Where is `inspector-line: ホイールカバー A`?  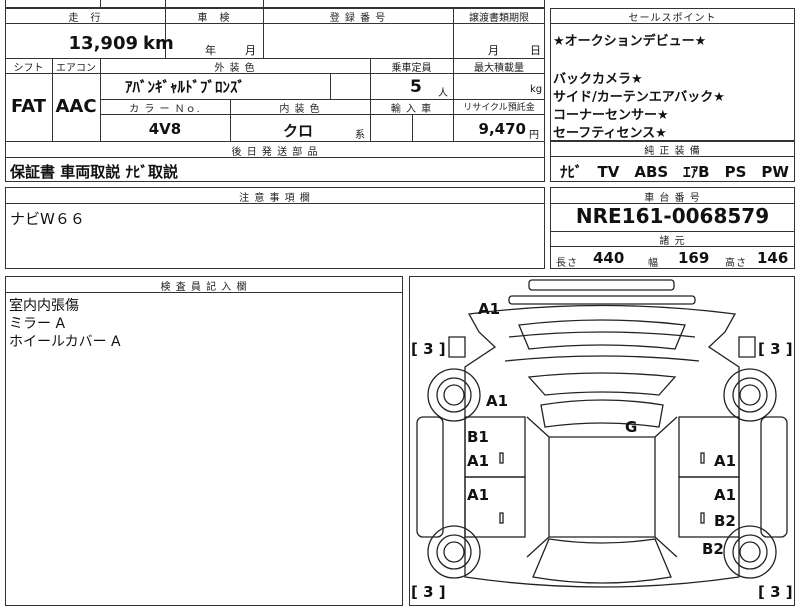
inspector-line: ホイールカバー A is located at coordinates (65, 342).